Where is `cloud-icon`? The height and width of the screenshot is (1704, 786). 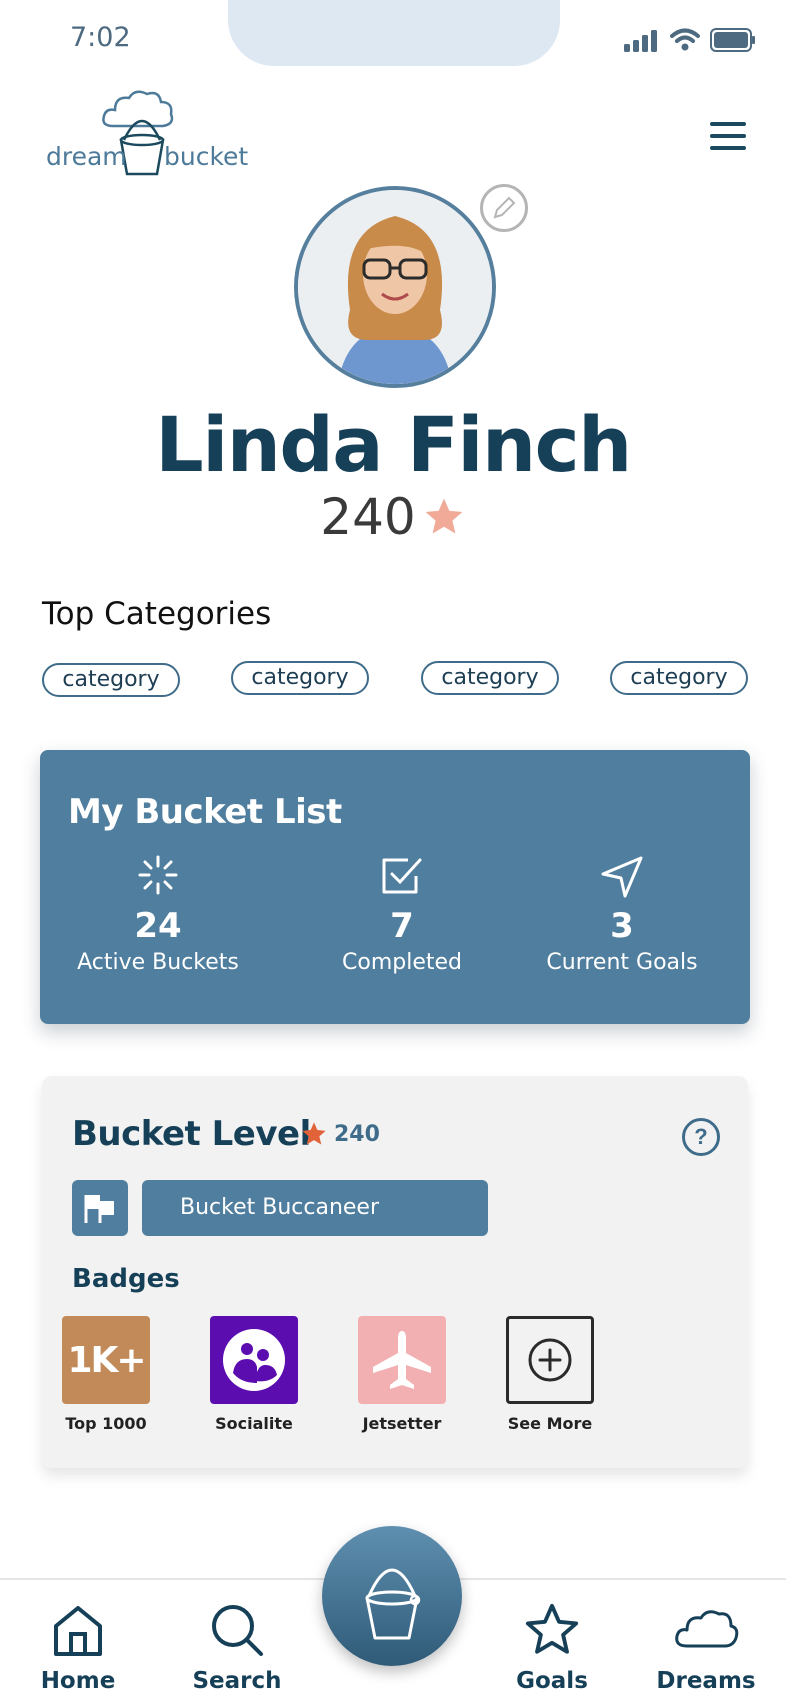
cloud-icon is located at coordinates (707, 1629).